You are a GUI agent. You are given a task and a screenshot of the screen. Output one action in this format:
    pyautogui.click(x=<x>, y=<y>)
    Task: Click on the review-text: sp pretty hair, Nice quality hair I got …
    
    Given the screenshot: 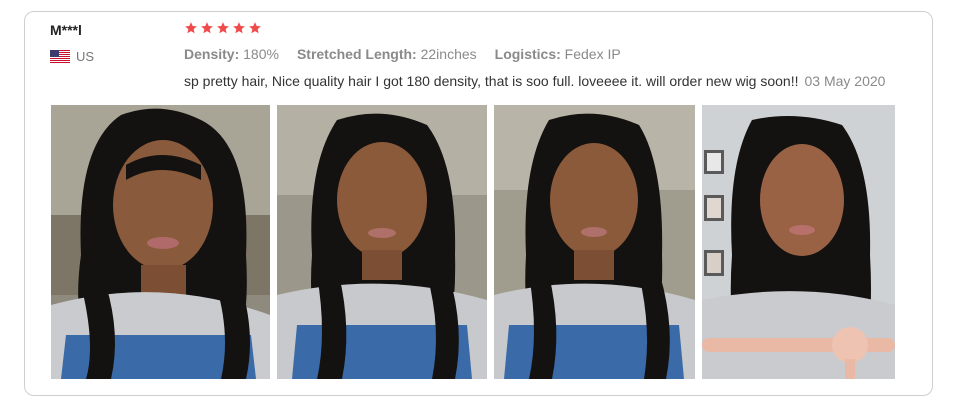 What is the action you would take?
    pyautogui.click(x=491, y=81)
    